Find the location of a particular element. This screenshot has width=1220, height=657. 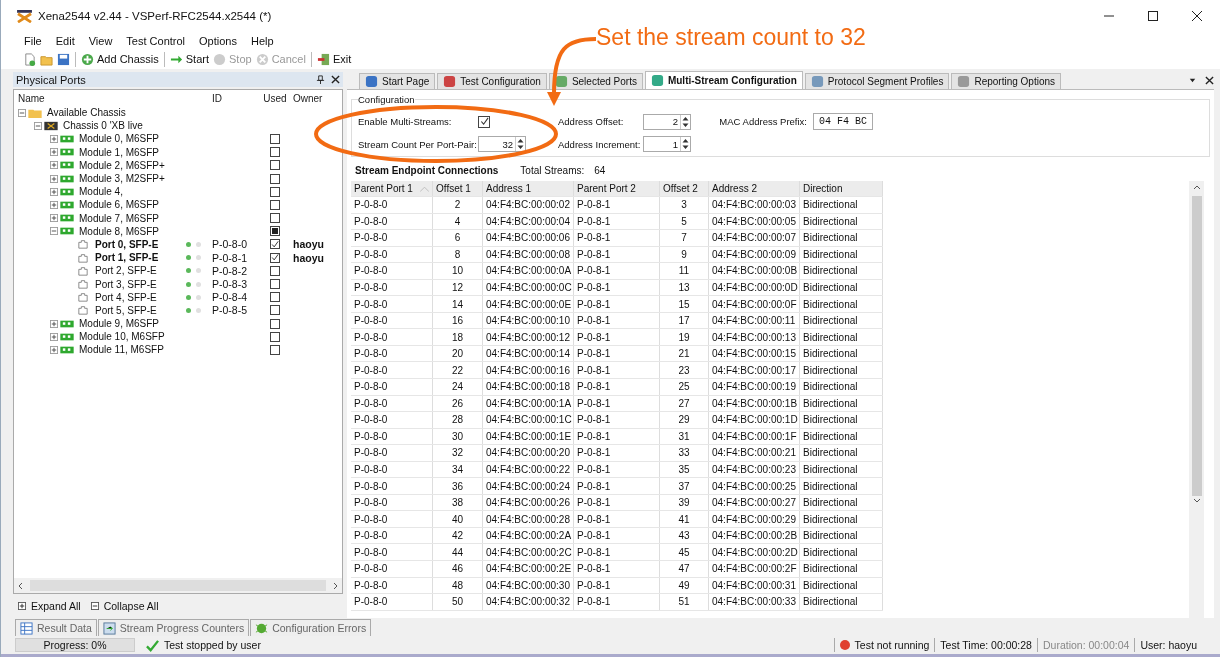

tree-item: Port 1, SFP-E is located at coordinates (127, 258).